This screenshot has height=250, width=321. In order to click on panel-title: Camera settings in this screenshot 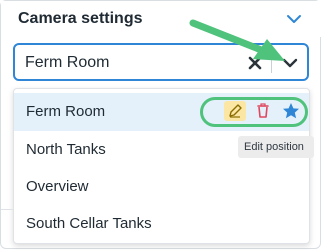, I will do `click(80, 18)`.